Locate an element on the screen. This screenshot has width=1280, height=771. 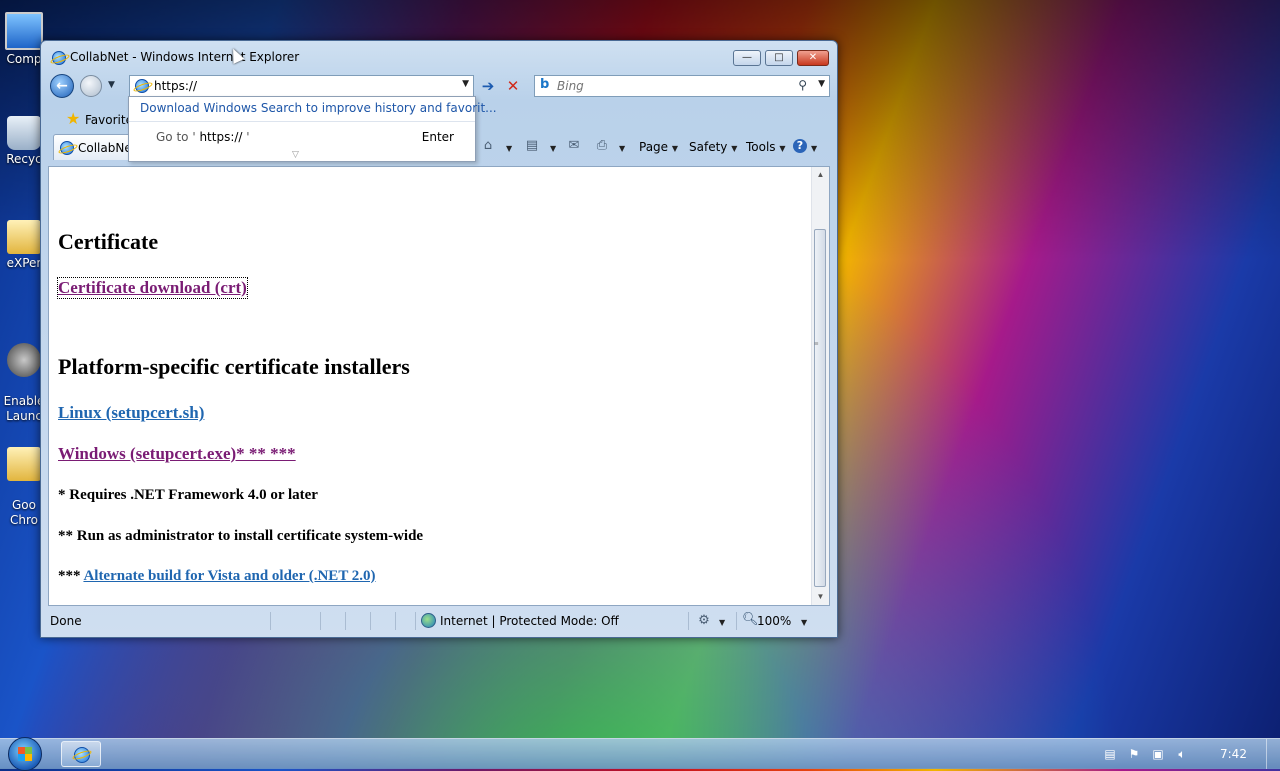
tab-collabnet: CollabNet is located at coordinates (93, 147).